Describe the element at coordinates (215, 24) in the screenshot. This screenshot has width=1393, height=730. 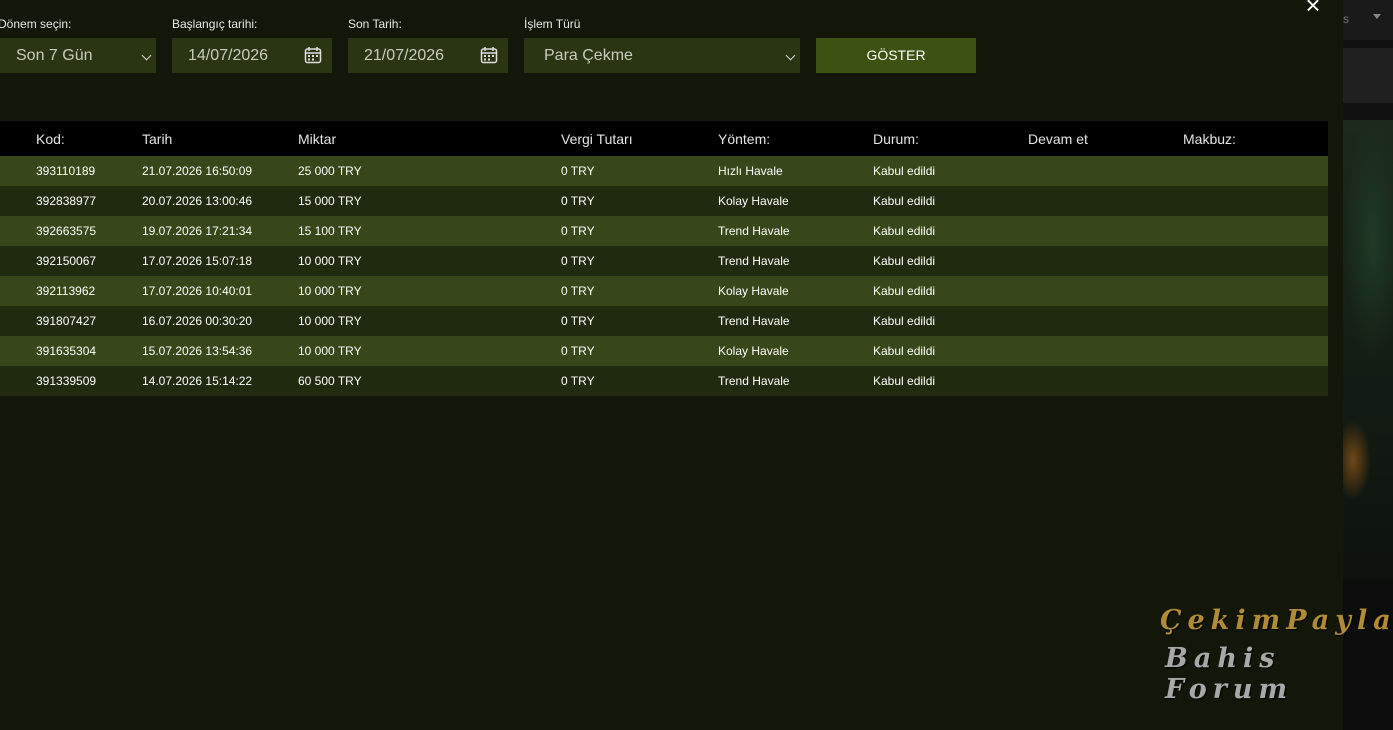
I see `start-date-label: Başlangıç tarihi:` at that location.